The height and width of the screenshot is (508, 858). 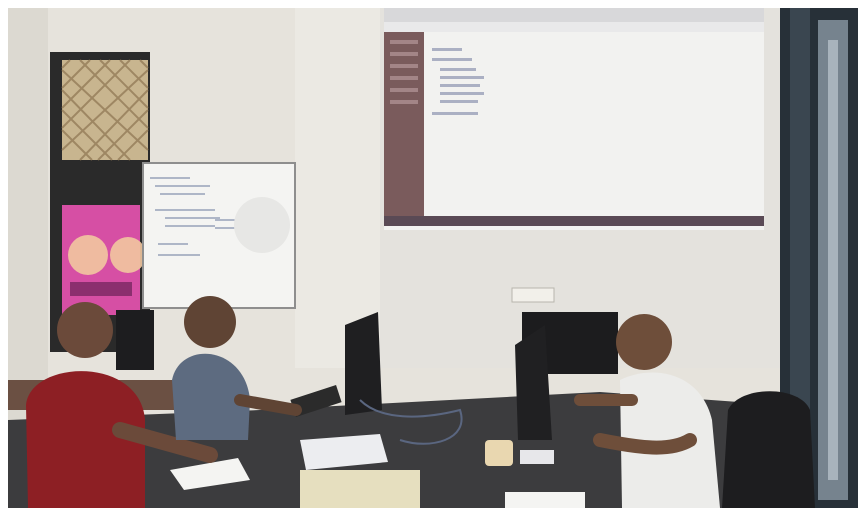 What do you see at coordinates (499, 453) in the screenshot?
I see `mug` at bounding box center [499, 453].